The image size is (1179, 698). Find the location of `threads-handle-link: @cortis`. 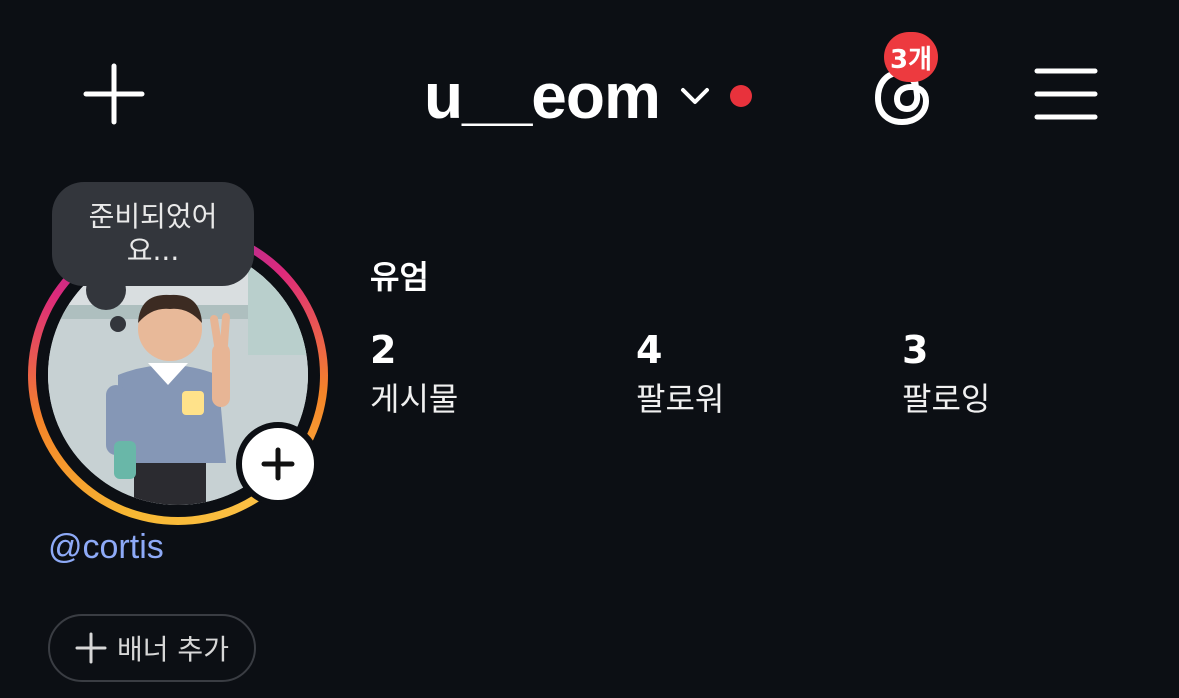

threads-handle-link: @cortis is located at coordinates (106, 547).